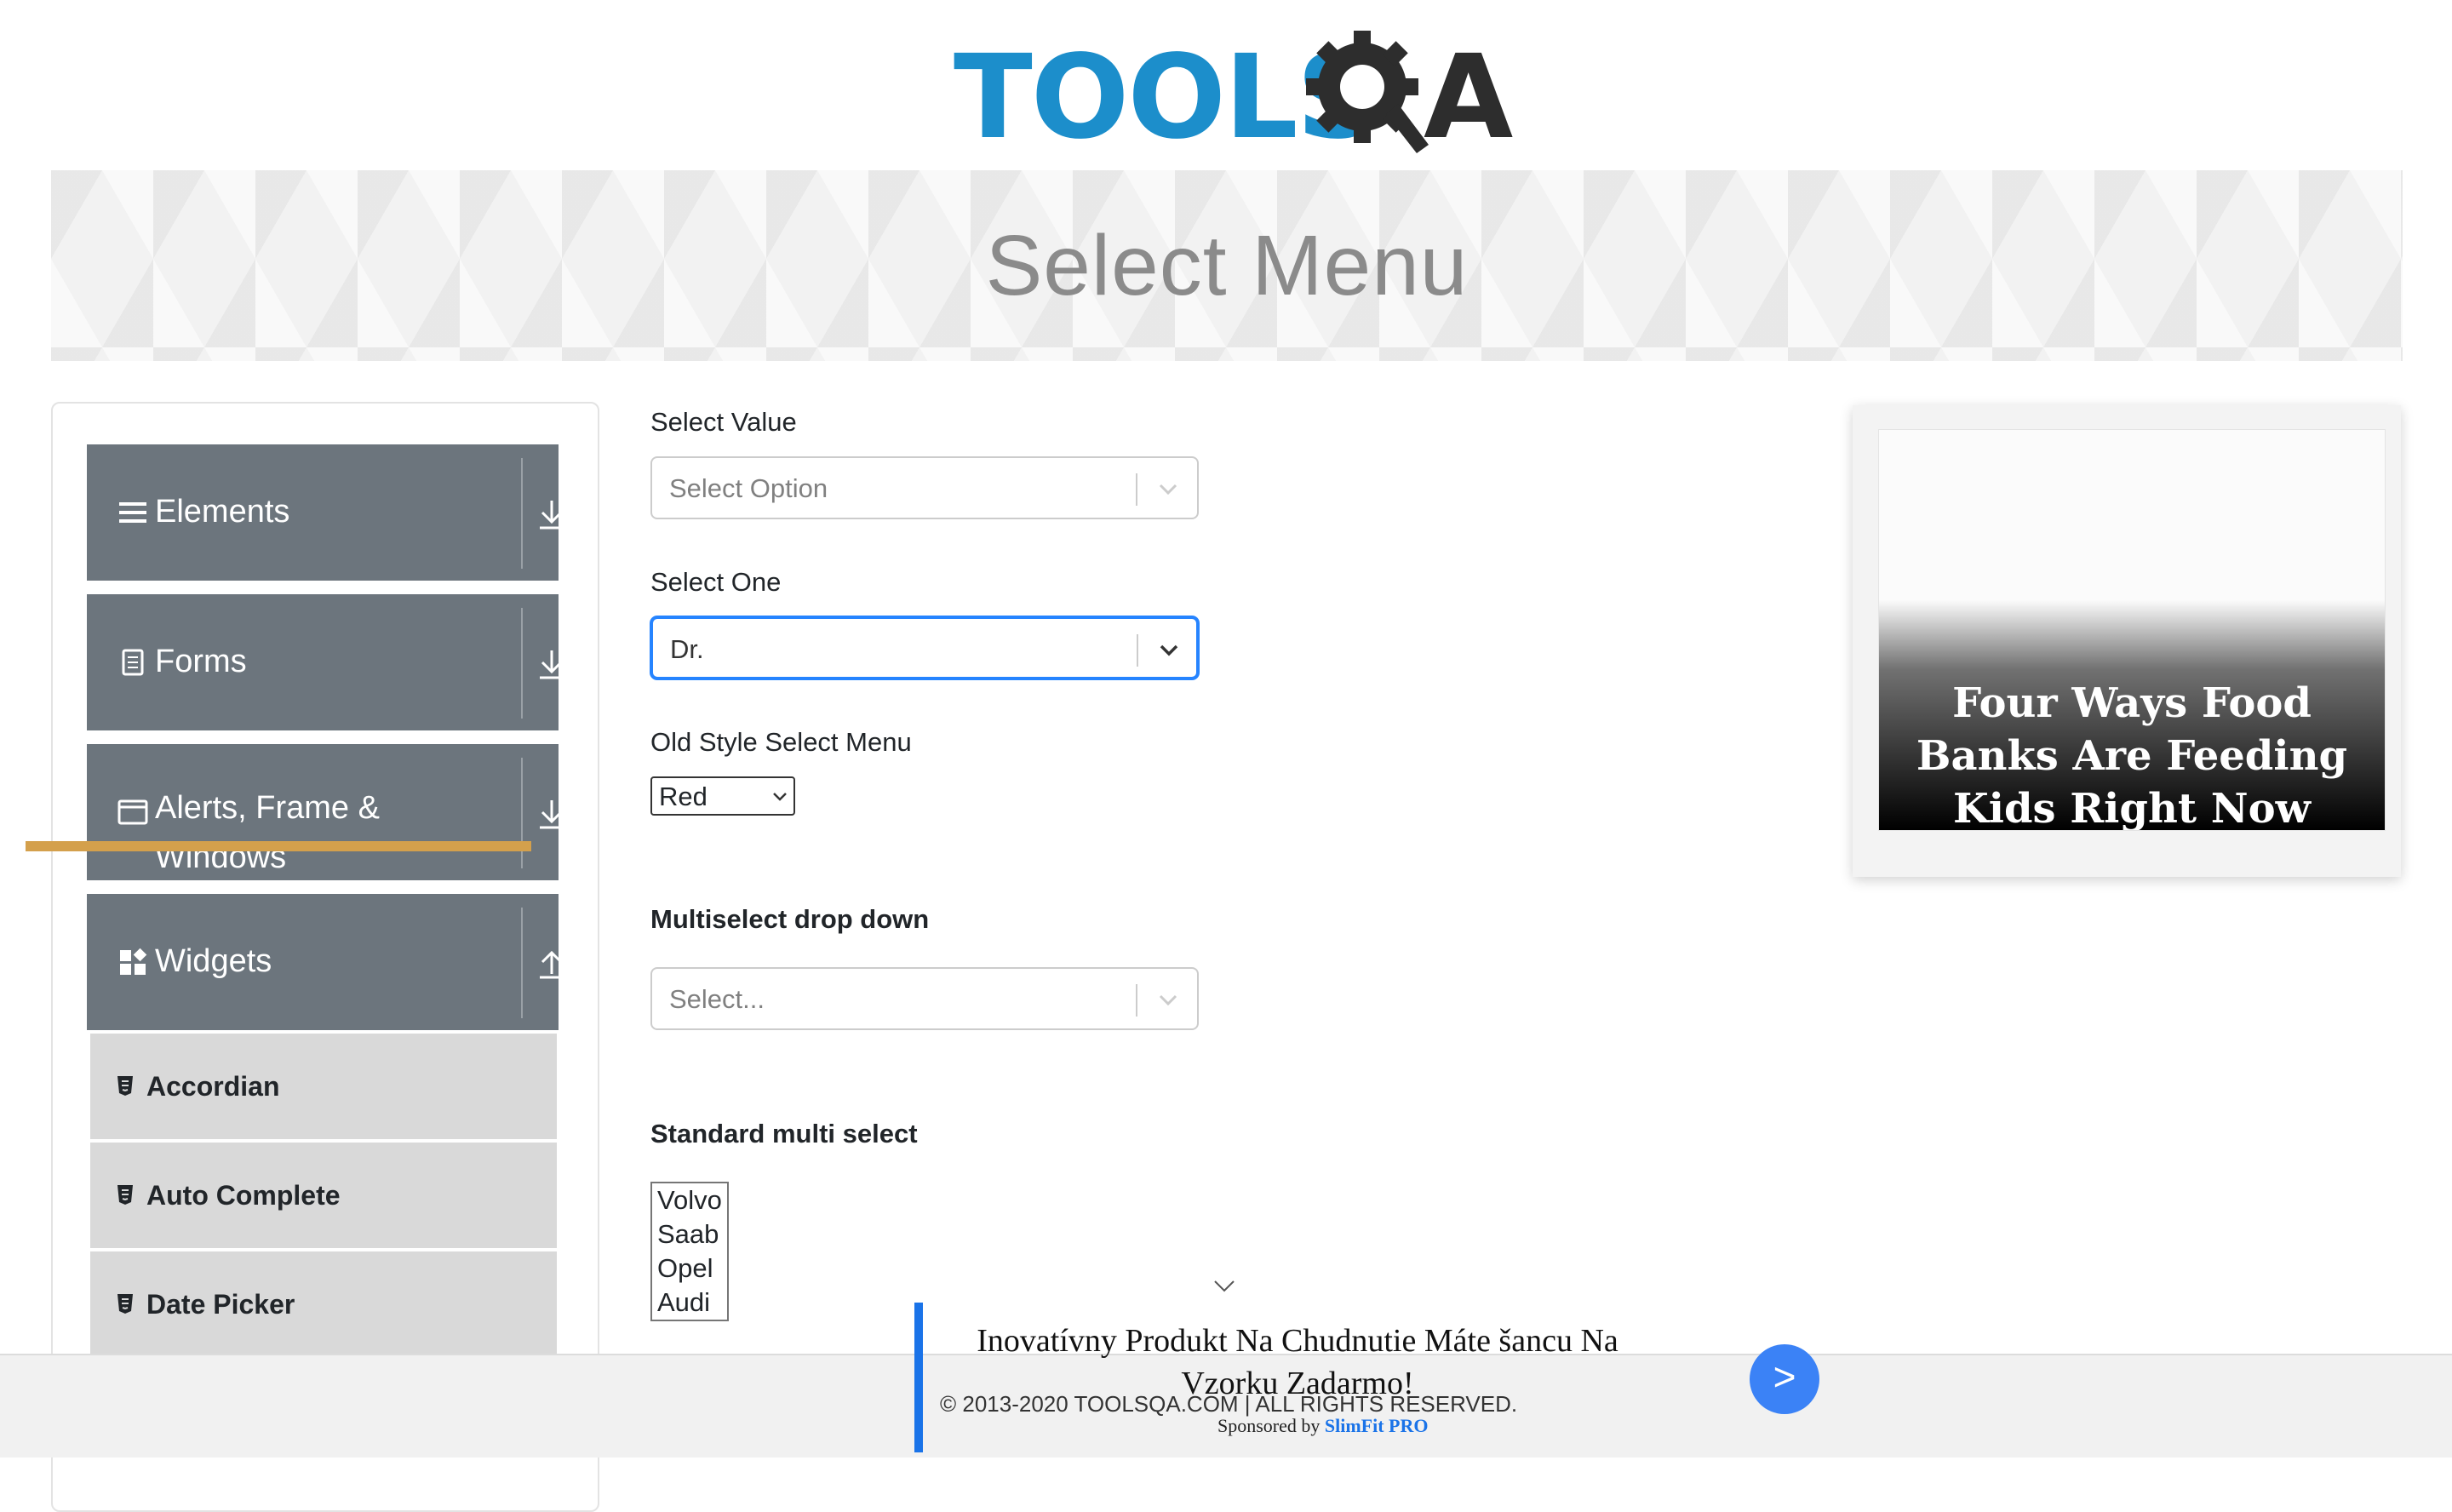  What do you see at coordinates (267, 832) in the screenshot?
I see `sidebar-group-label: Alerts, Frame & Windows` at bounding box center [267, 832].